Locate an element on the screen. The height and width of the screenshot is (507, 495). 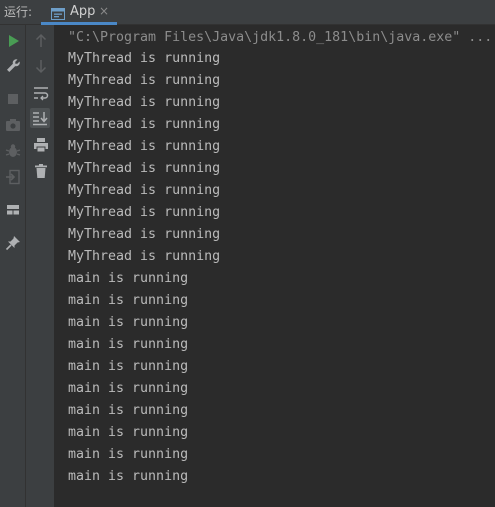
close-icon: × is located at coordinates (104, 11).